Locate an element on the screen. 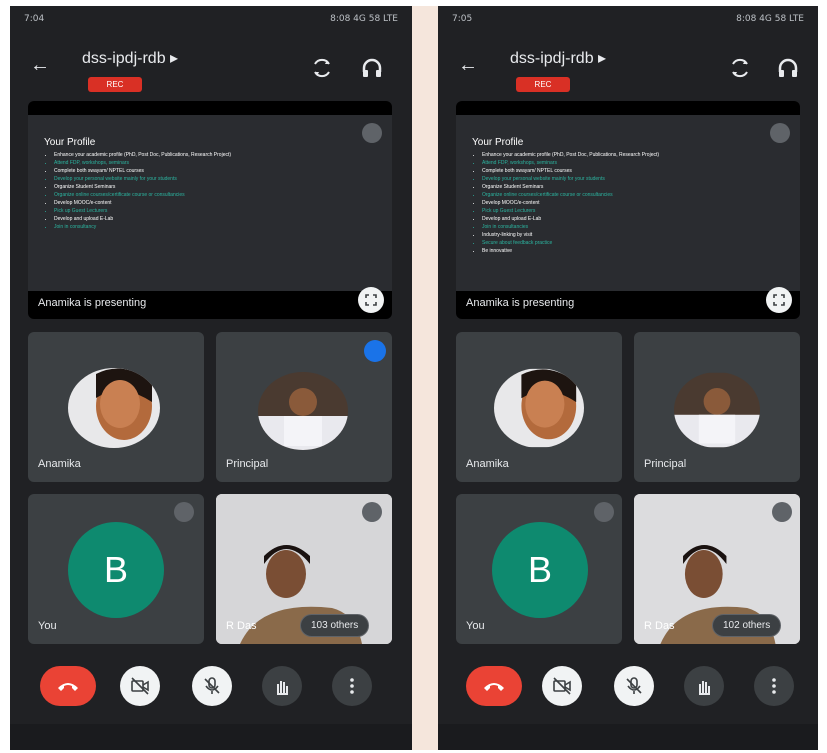  status-bar: 7:04 8:08 4G 58 LTE is located at coordinates (211, 21).